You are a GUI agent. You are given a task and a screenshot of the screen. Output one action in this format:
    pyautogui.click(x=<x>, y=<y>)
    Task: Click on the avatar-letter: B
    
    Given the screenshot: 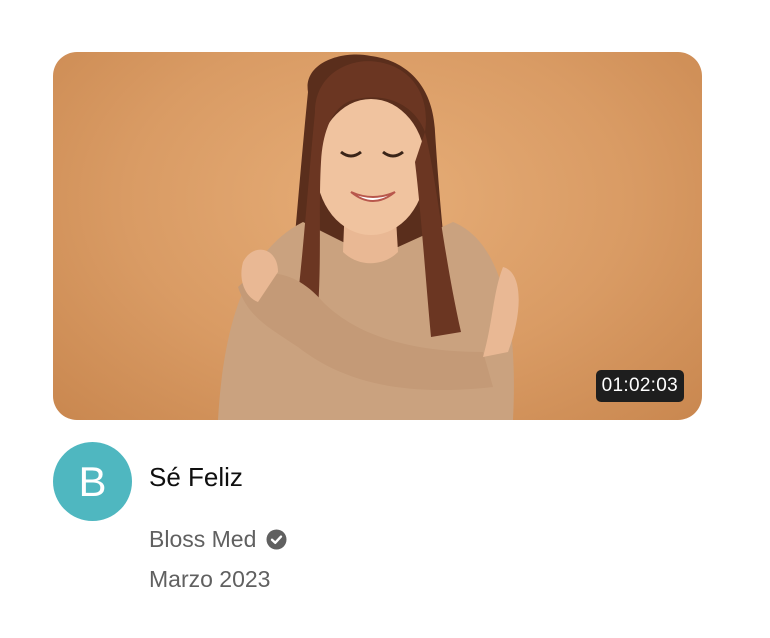 What is the action you would take?
    pyautogui.click(x=92, y=481)
    